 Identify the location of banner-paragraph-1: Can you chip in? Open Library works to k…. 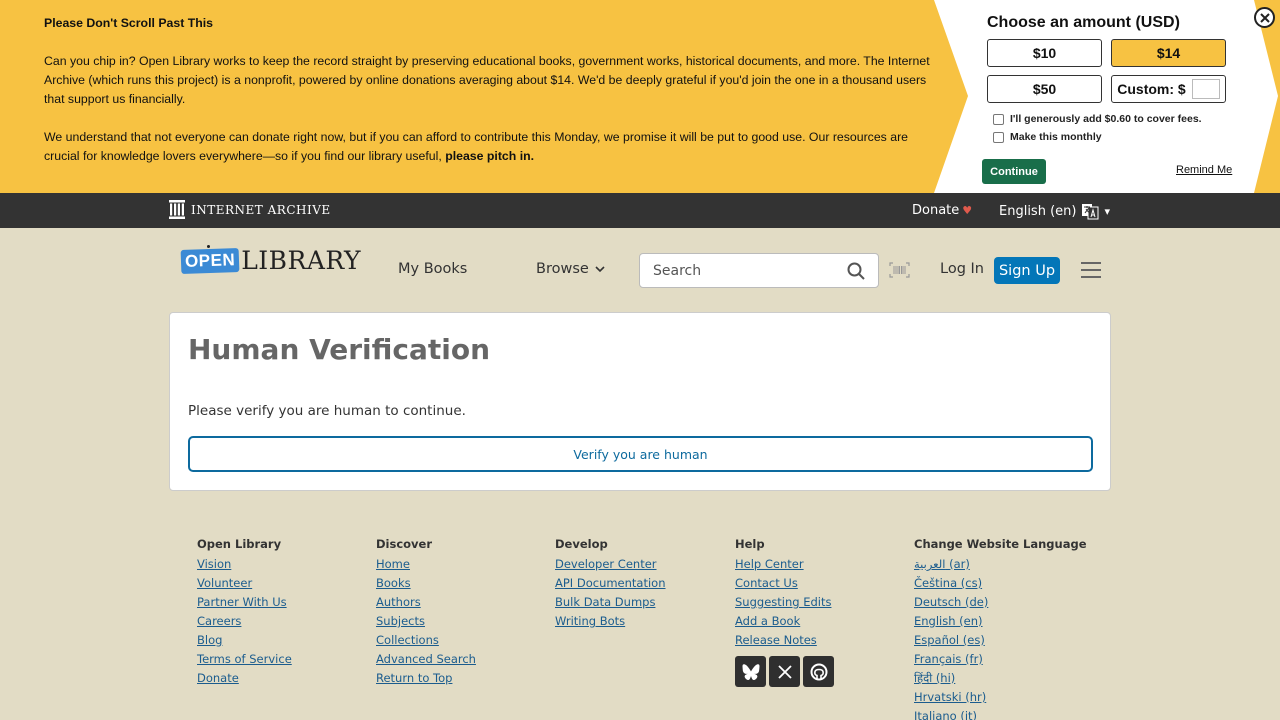
(487, 80).